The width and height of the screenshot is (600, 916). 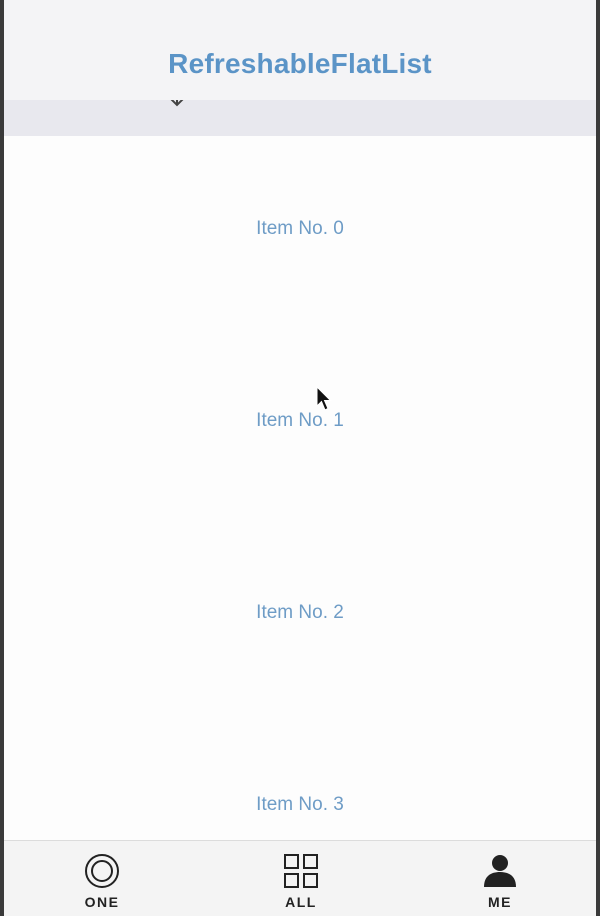 What do you see at coordinates (300, 118) in the screenshot?
I see `pull-to-refresh-indicator` at bounding box center [300, 118].